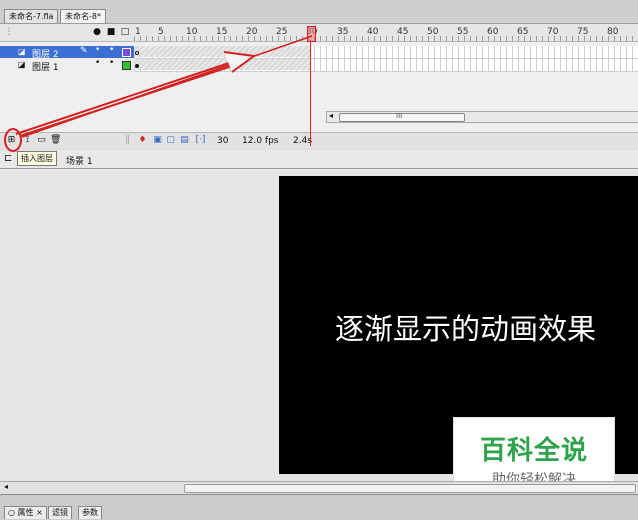 Image resolution: width=638 pixels, height=520 pixels. I want to click on ruler-number: 25, so click(282, 32).